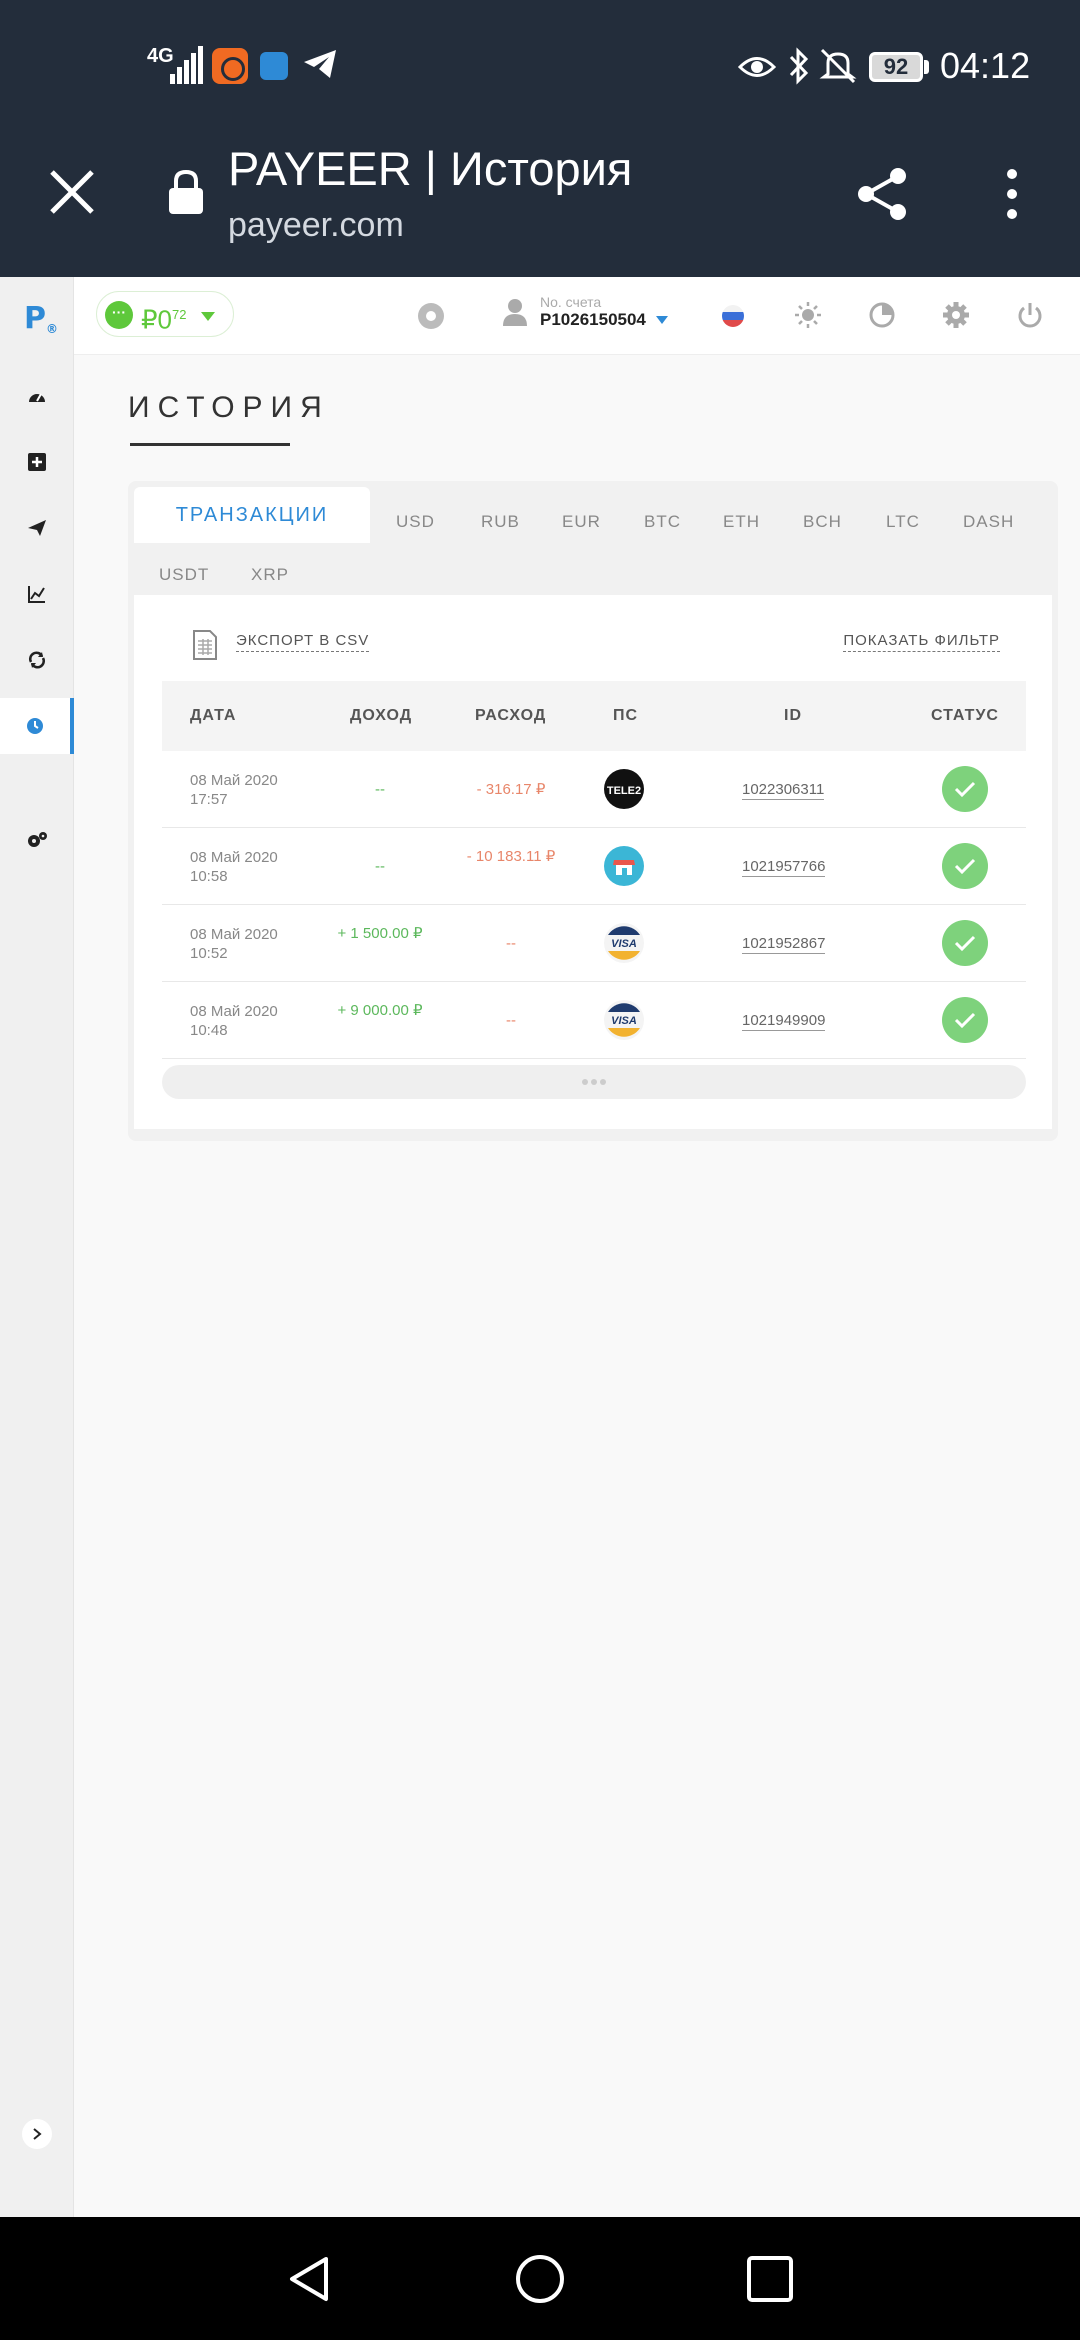 The height and width of the screenshot is (2340, 1080). I want to click on plus-square-icon, so click(37, 462).